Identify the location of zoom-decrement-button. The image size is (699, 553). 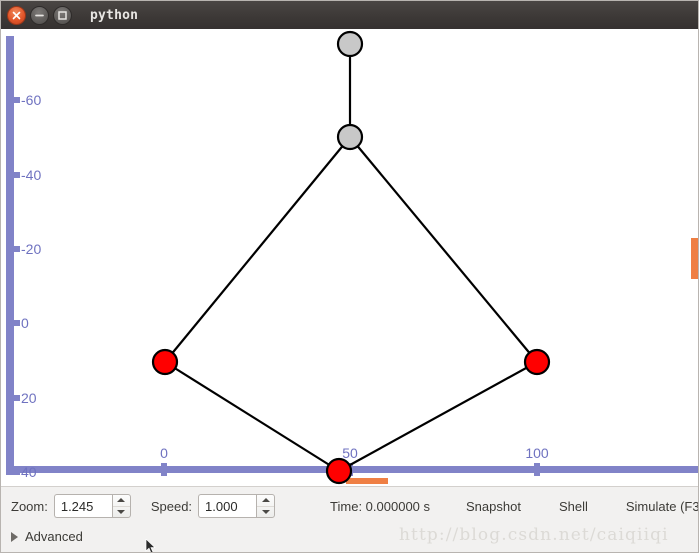
(121, 512).